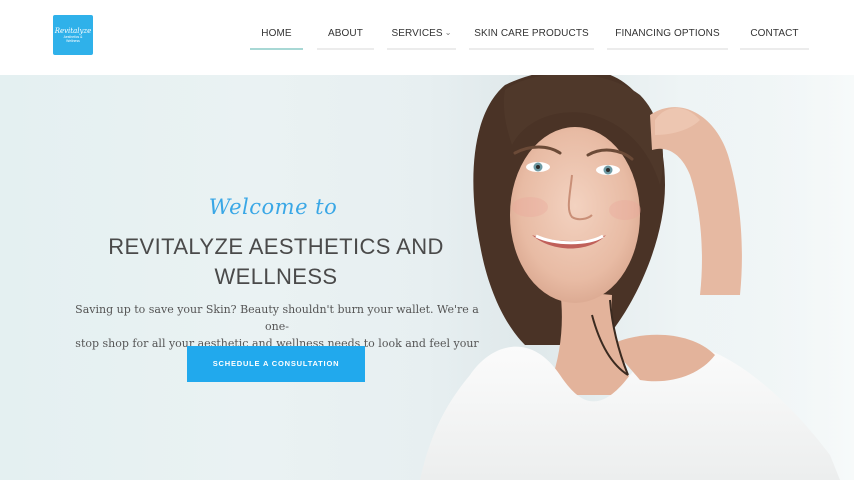 This screenshot has height=480, width=854. Describe the element at coordinates (276, 262) in the screenshot. I see `hero-title: REVITALYZE AESTHETICS AND WELLNESS` at that location.